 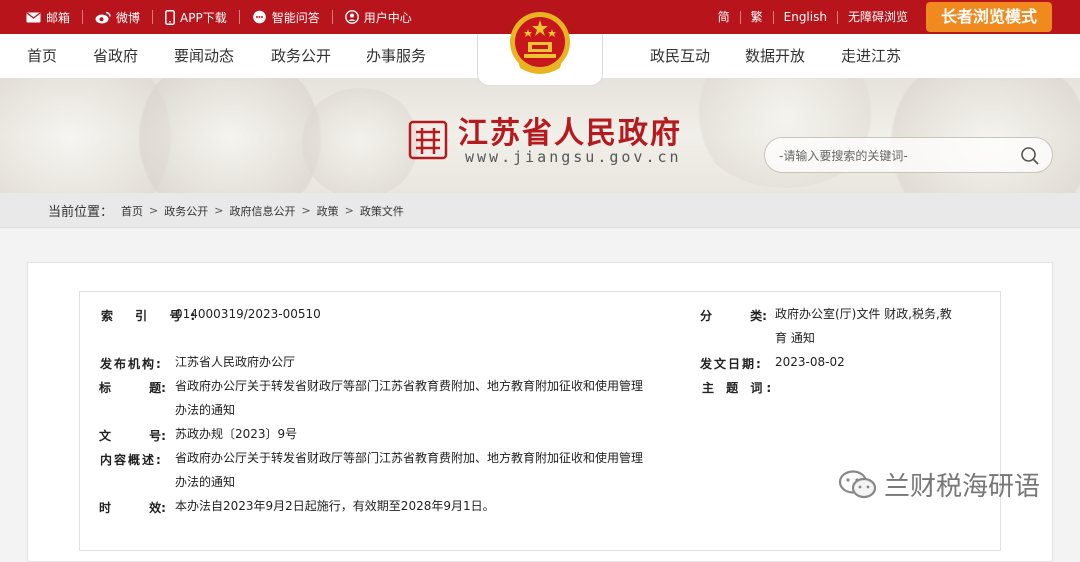 What do you see at coordinates (810, 362) in the screenshot?
I see `issue-date-value: 2023-08-02` at bounding box center [810, 362].